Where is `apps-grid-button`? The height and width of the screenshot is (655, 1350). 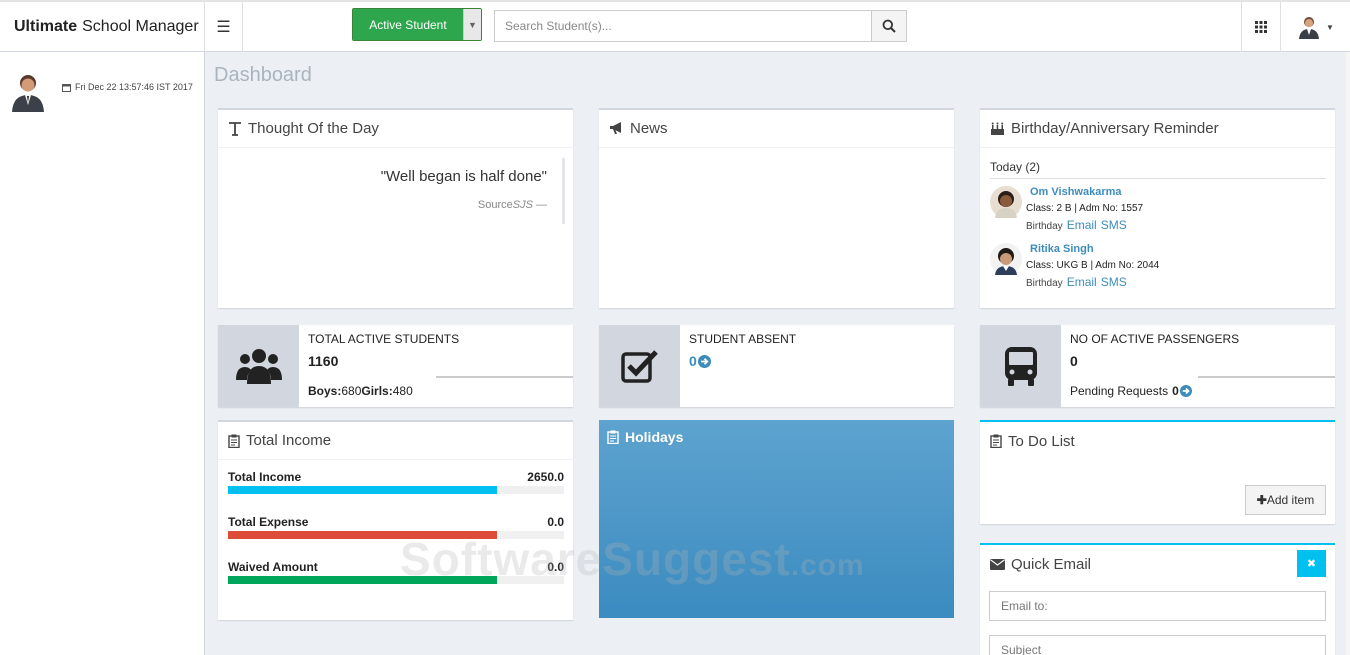
apps-grid-button is located at coordinates (1261, 27).